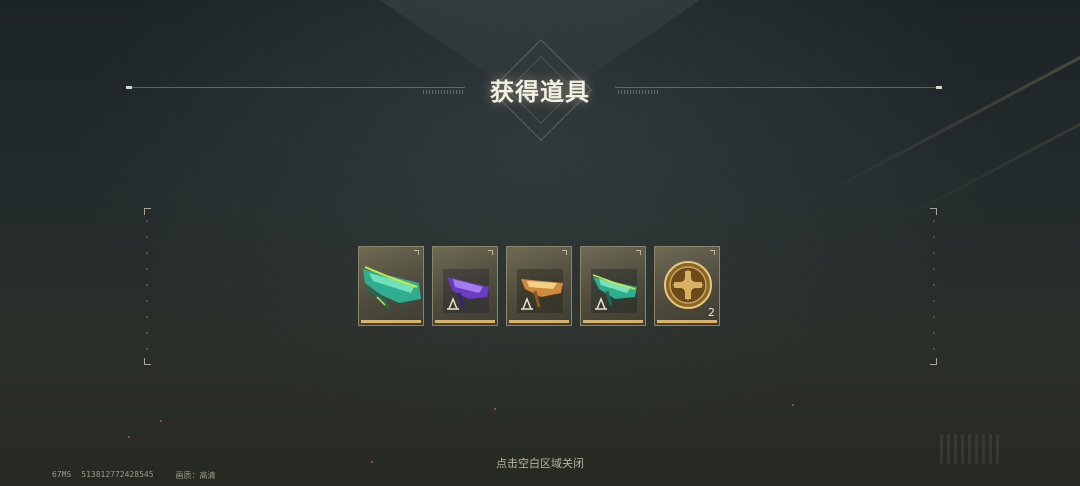 This screenshot has height=486, width=1080. Describe the element at coordinates (195, 475) in the screenshot. I see `graphics-quality: 画质：高清` at that location.